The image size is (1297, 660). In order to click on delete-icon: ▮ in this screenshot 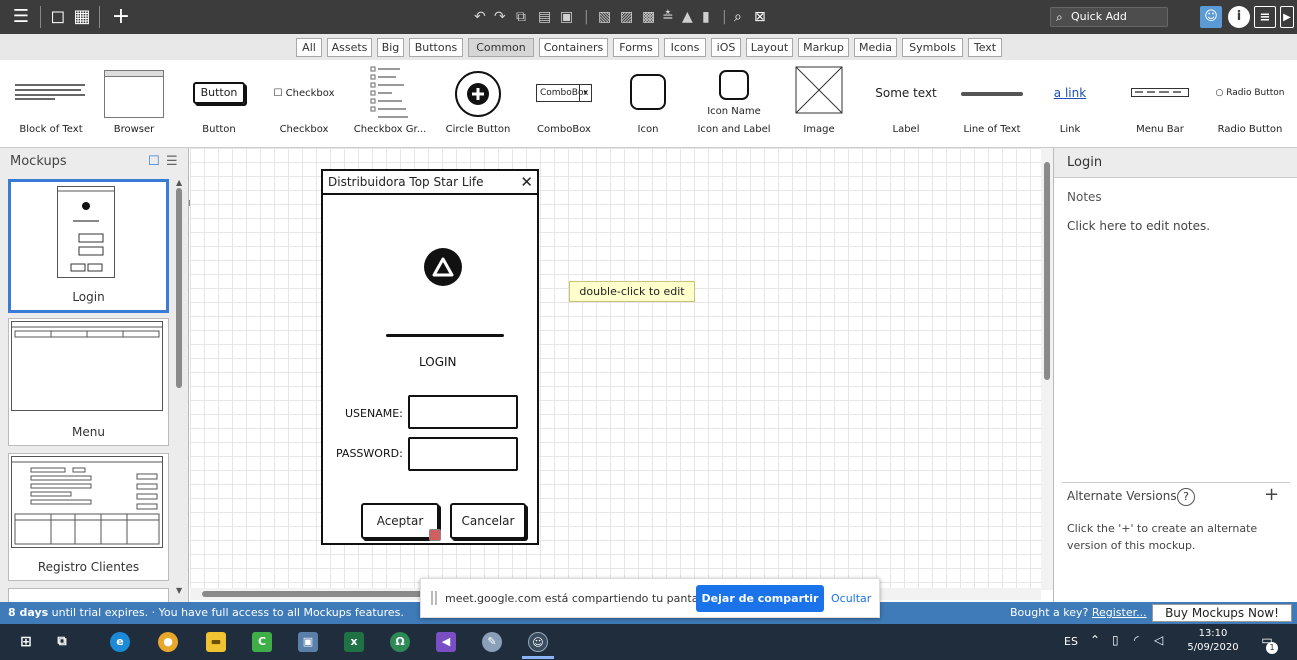, I will do `click(706, 17)`.